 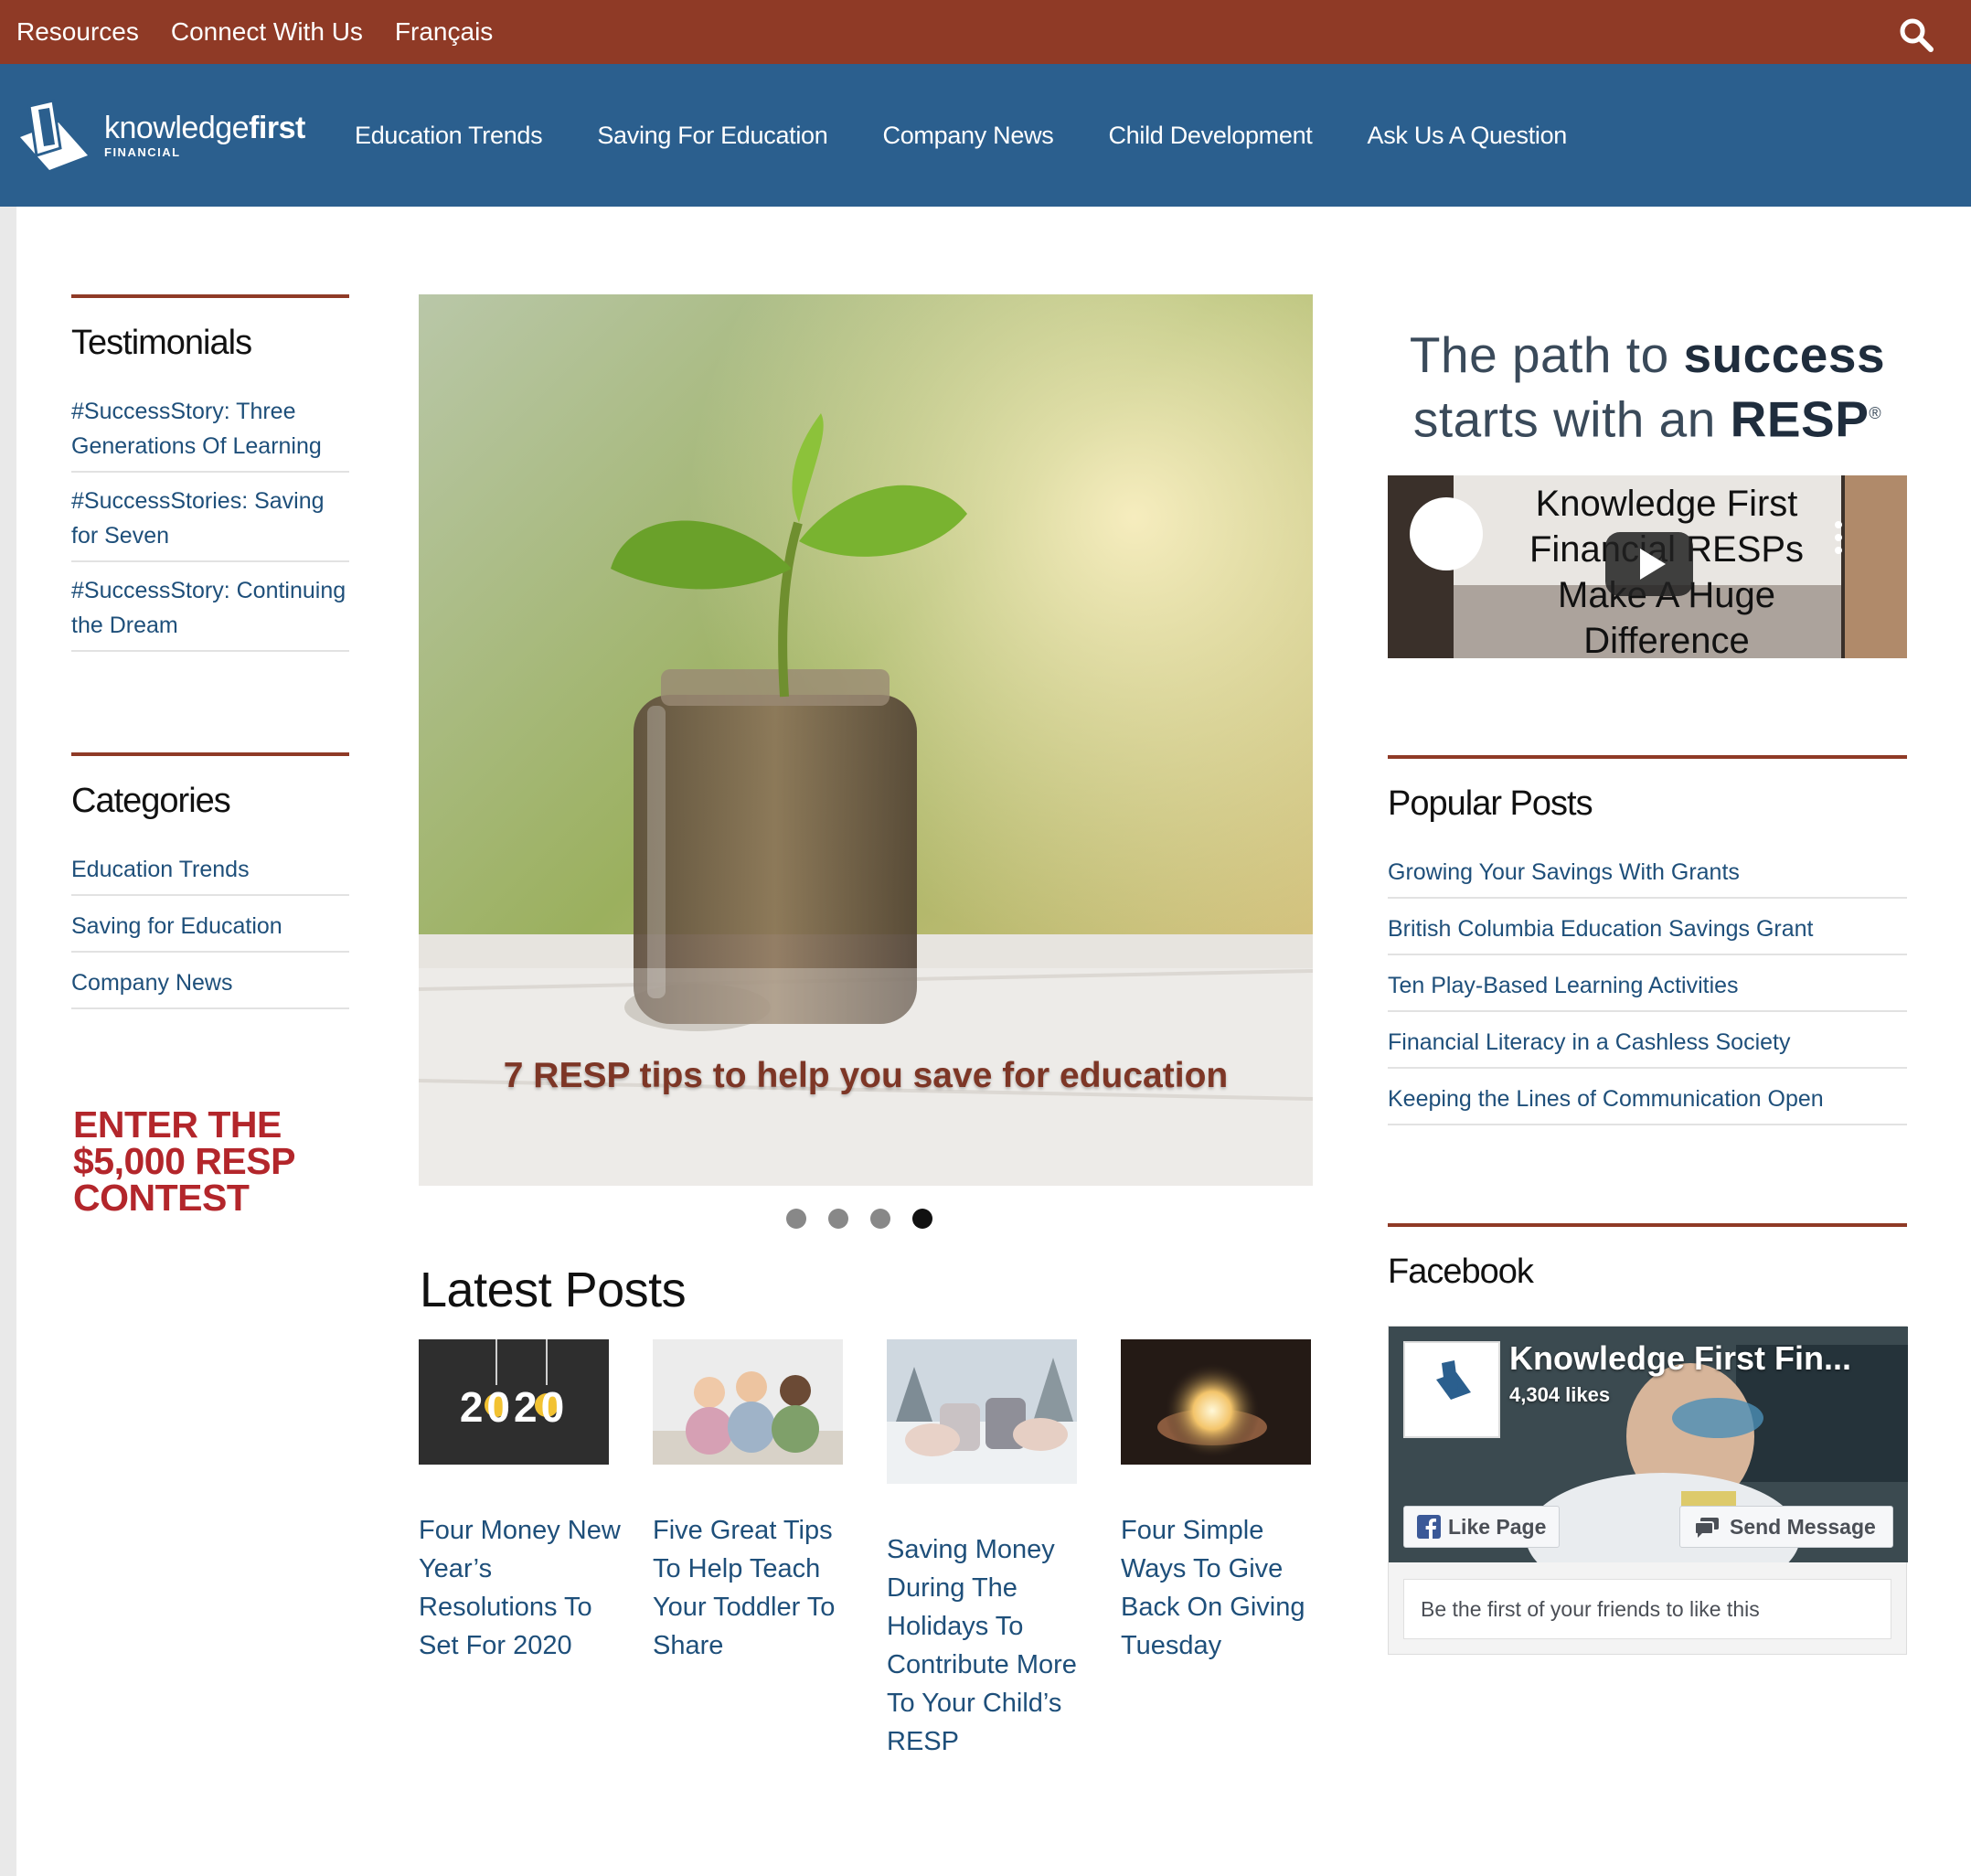 I want to click on facebook-title: Facebook, so click(x=1461, y=1271).